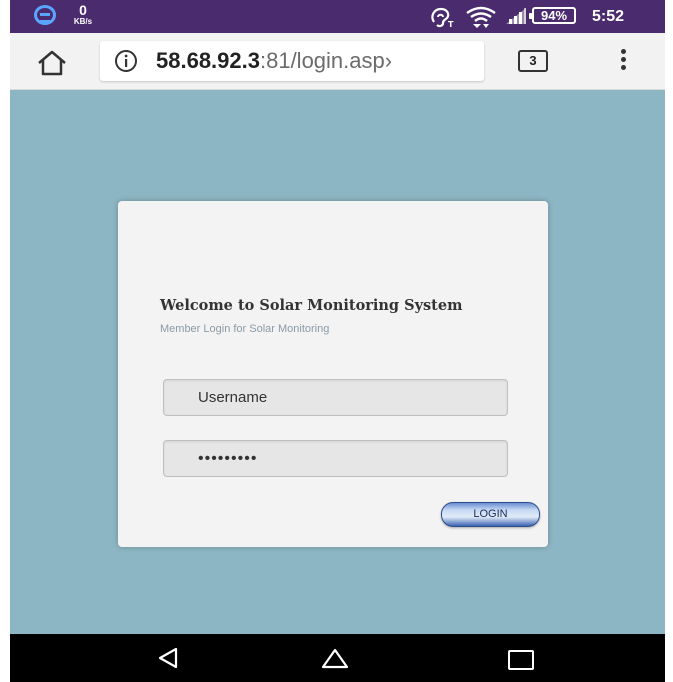  I want to click on browser-toolbar: 58.68.92.3:81/login.asp› 3, so click(337, 61).